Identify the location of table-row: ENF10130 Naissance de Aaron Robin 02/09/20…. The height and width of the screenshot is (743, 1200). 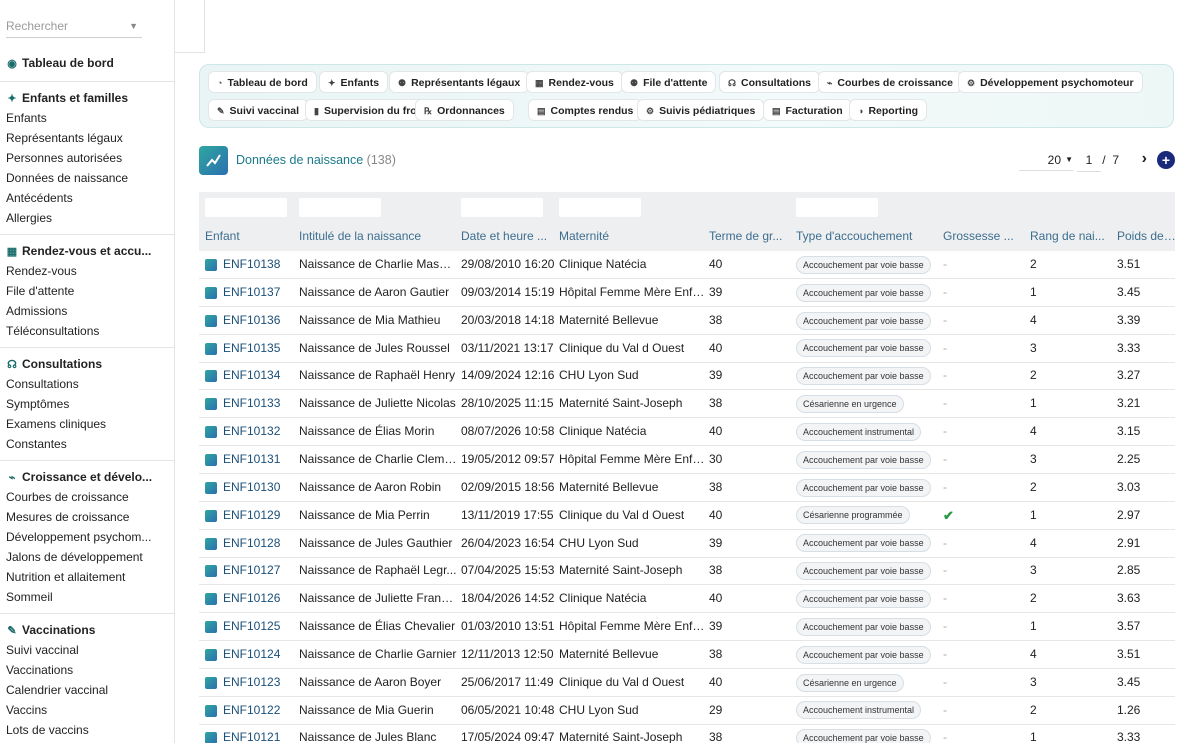
(687, 488).